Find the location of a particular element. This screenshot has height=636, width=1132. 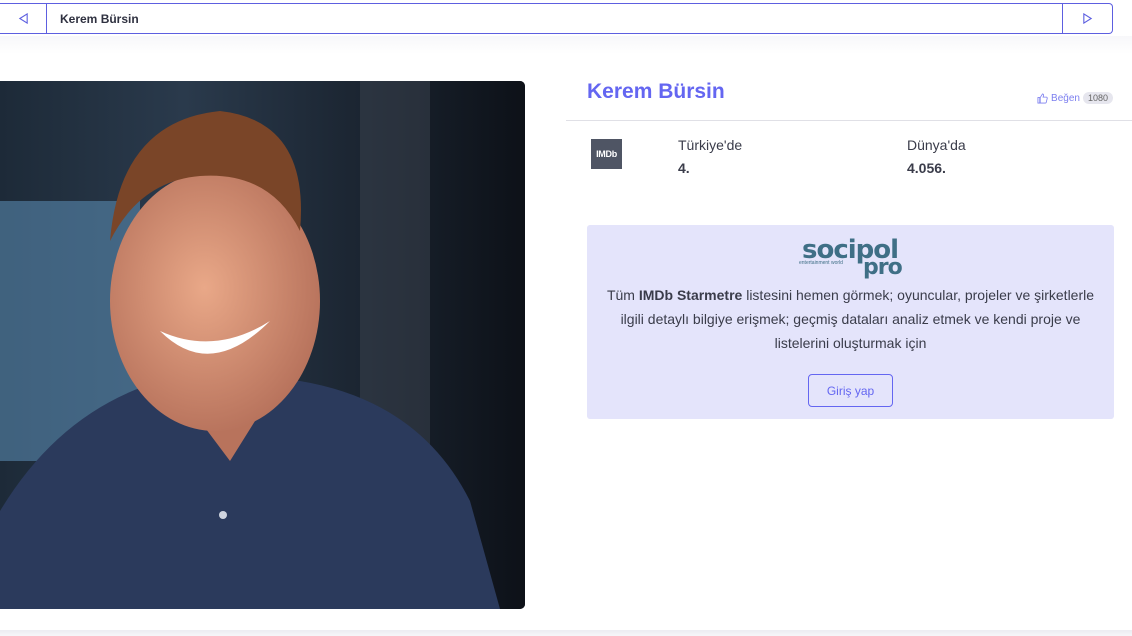

promo-text-start: Tüm is located at coordinates (622, 295).